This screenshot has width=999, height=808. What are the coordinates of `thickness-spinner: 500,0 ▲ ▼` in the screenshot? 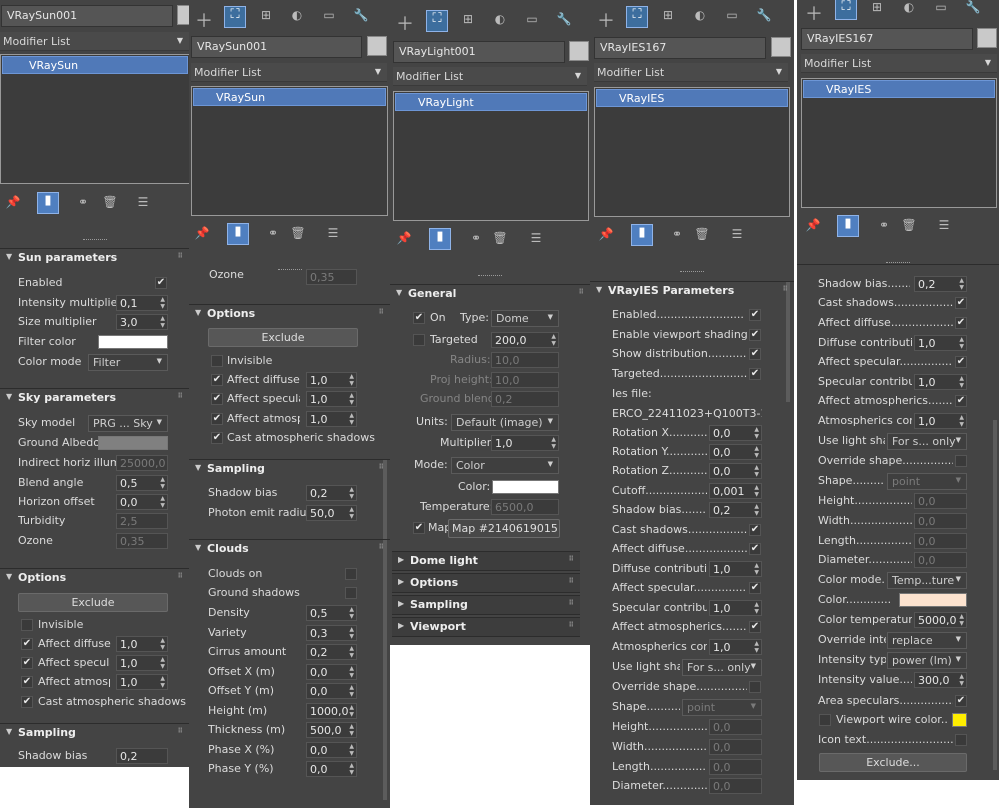 It's located at (331, 730).